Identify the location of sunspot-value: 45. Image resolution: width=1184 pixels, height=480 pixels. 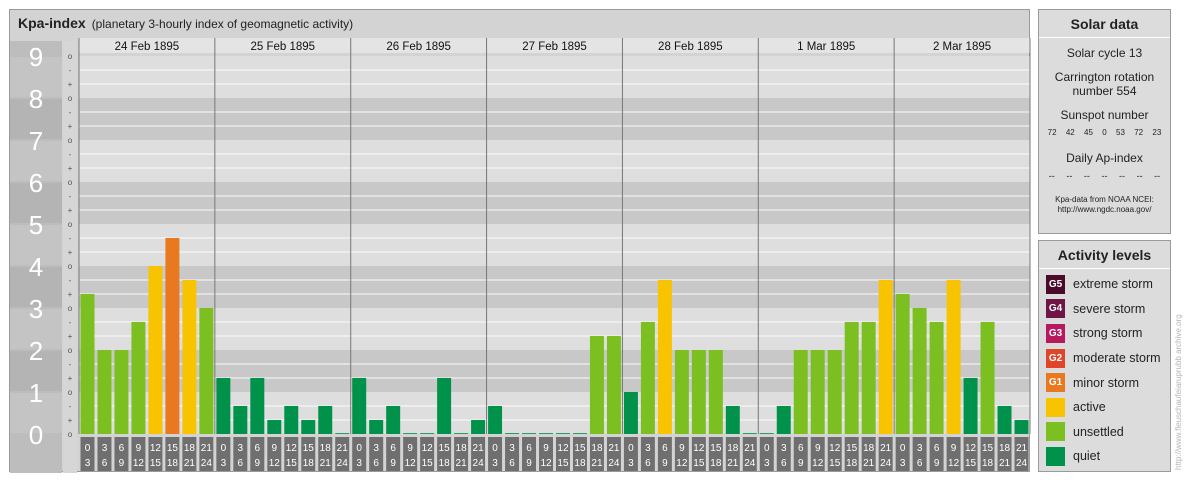
(1088, 132).